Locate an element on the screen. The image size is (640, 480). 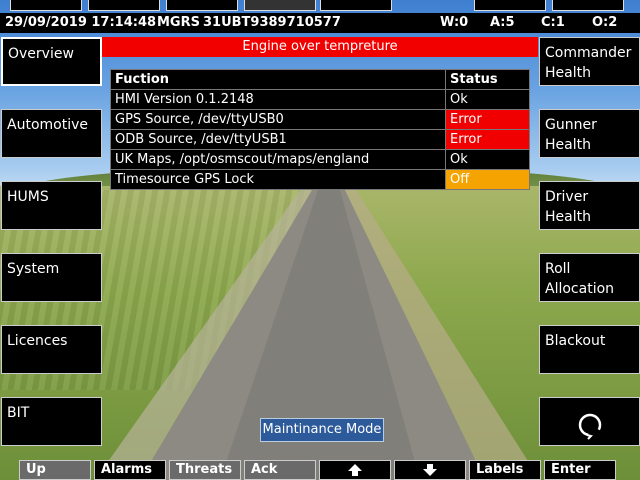
scroll-up-button is located at coordinates (355, 470).